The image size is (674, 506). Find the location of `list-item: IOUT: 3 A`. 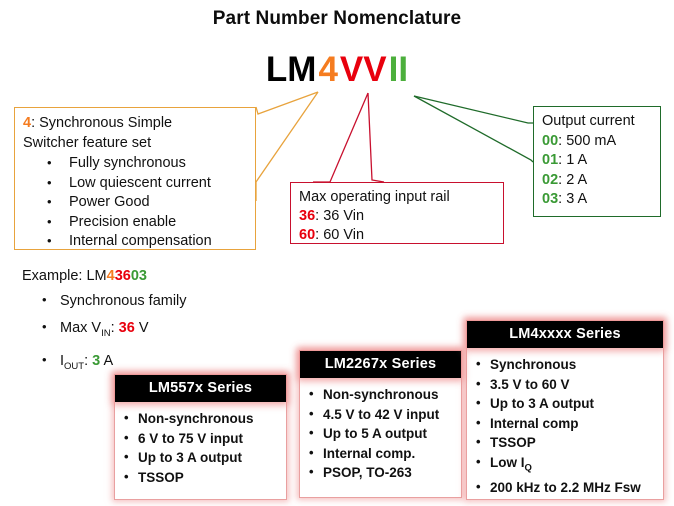

list-item: IOUT: 3 A is located at coordinates (182, 363).